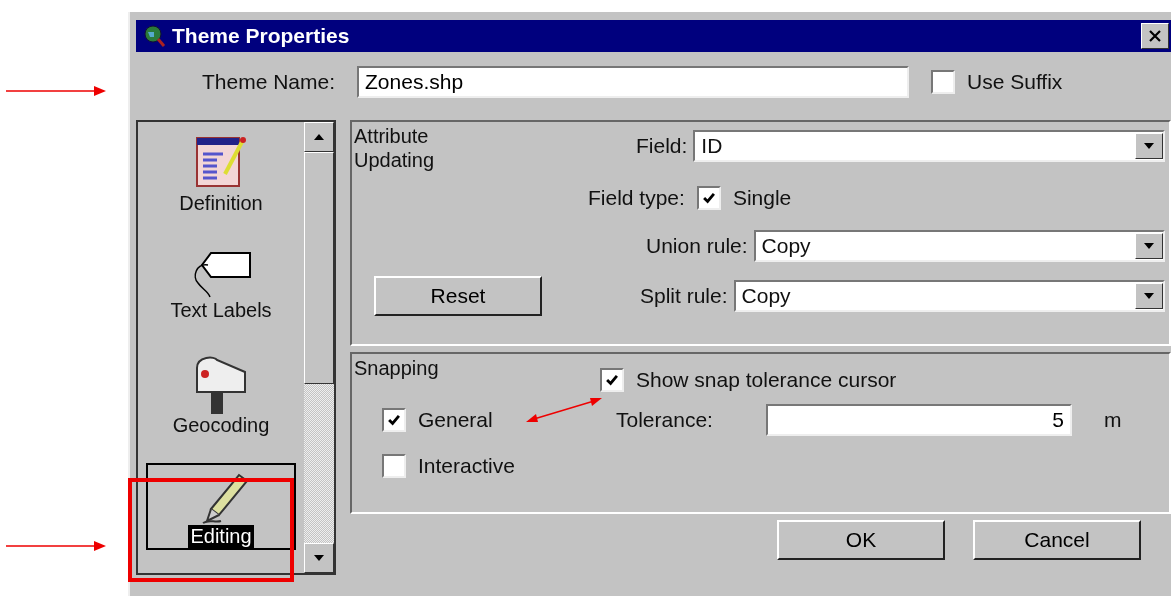  What do you see at coordinates (959, 246) in the screenshot?
I see `union-rule-dropdown: Copy` at bounding box center [959, 246].